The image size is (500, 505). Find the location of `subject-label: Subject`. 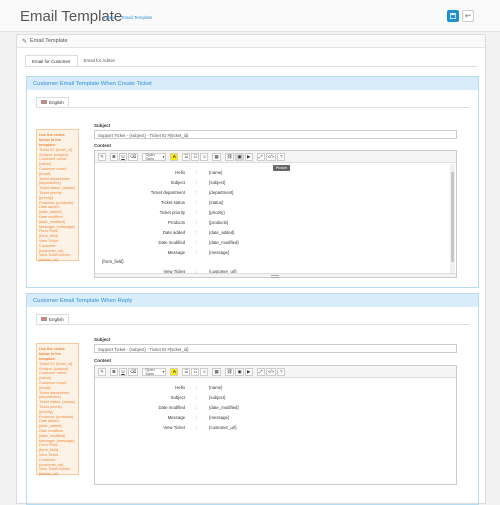

subject-label: Subject is located at coordinates (102, 339).